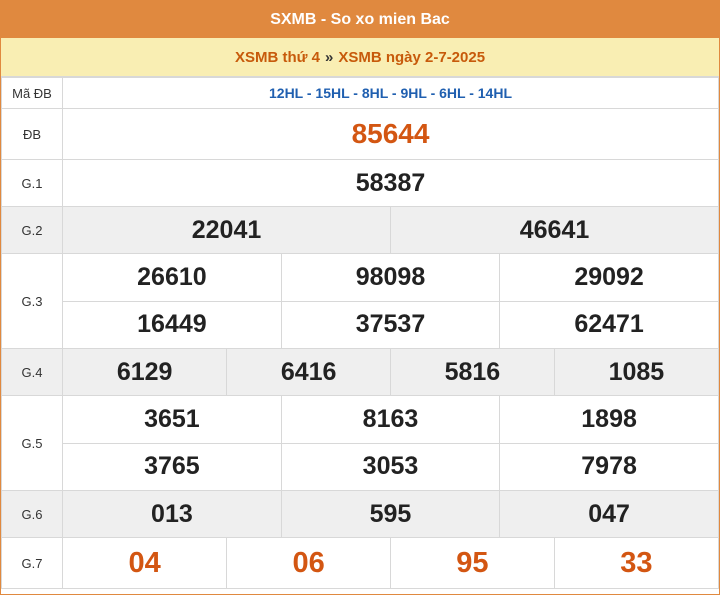  Describe the element at coordinates (277, 57) in the screenshot. I see `weekday-link: XSMB thứ 4` at that location.